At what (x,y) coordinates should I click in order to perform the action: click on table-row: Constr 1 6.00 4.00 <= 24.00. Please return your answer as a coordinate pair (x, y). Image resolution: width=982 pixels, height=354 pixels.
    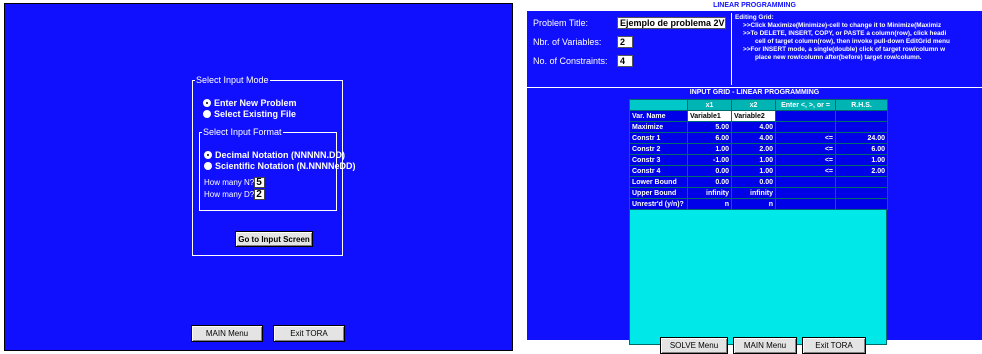
    Looking at the image, I should click on (758, 138).